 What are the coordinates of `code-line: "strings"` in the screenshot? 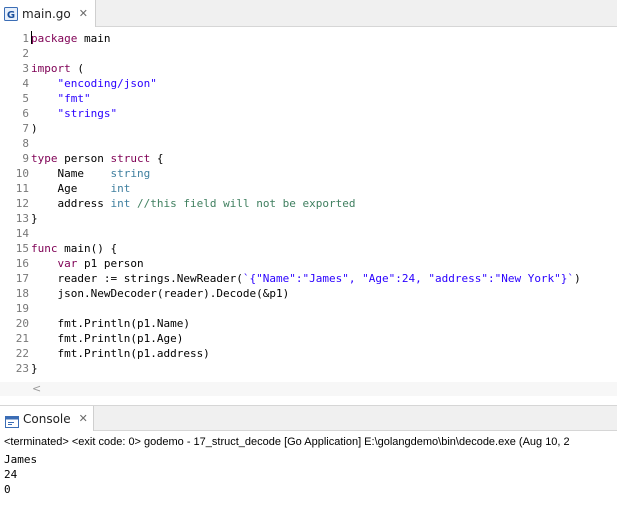 It's located at (74, 113).